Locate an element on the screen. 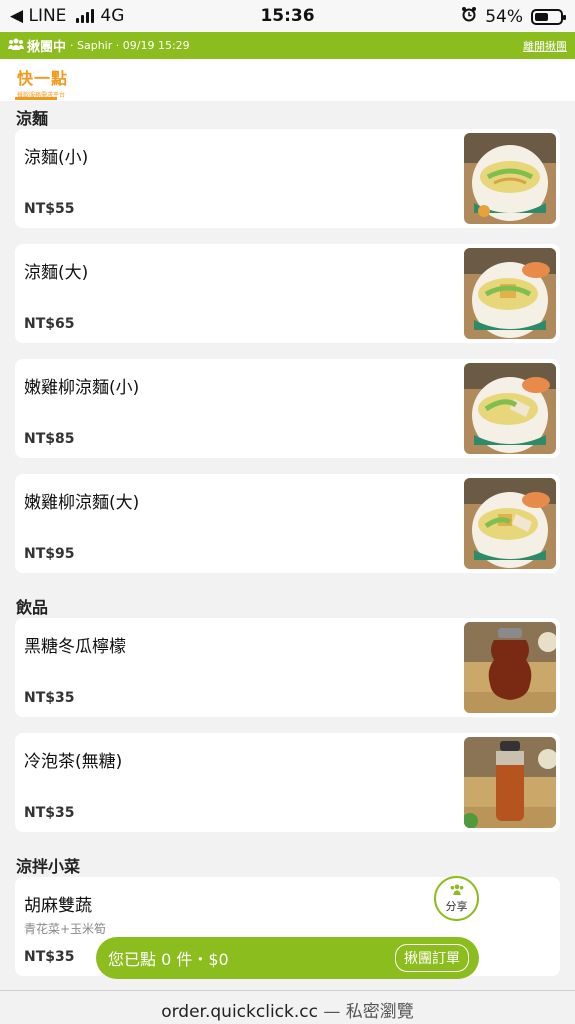 The width and height of the screenshot is (575, 1024). share-label: 分享 is located at coordinates (456, 906).